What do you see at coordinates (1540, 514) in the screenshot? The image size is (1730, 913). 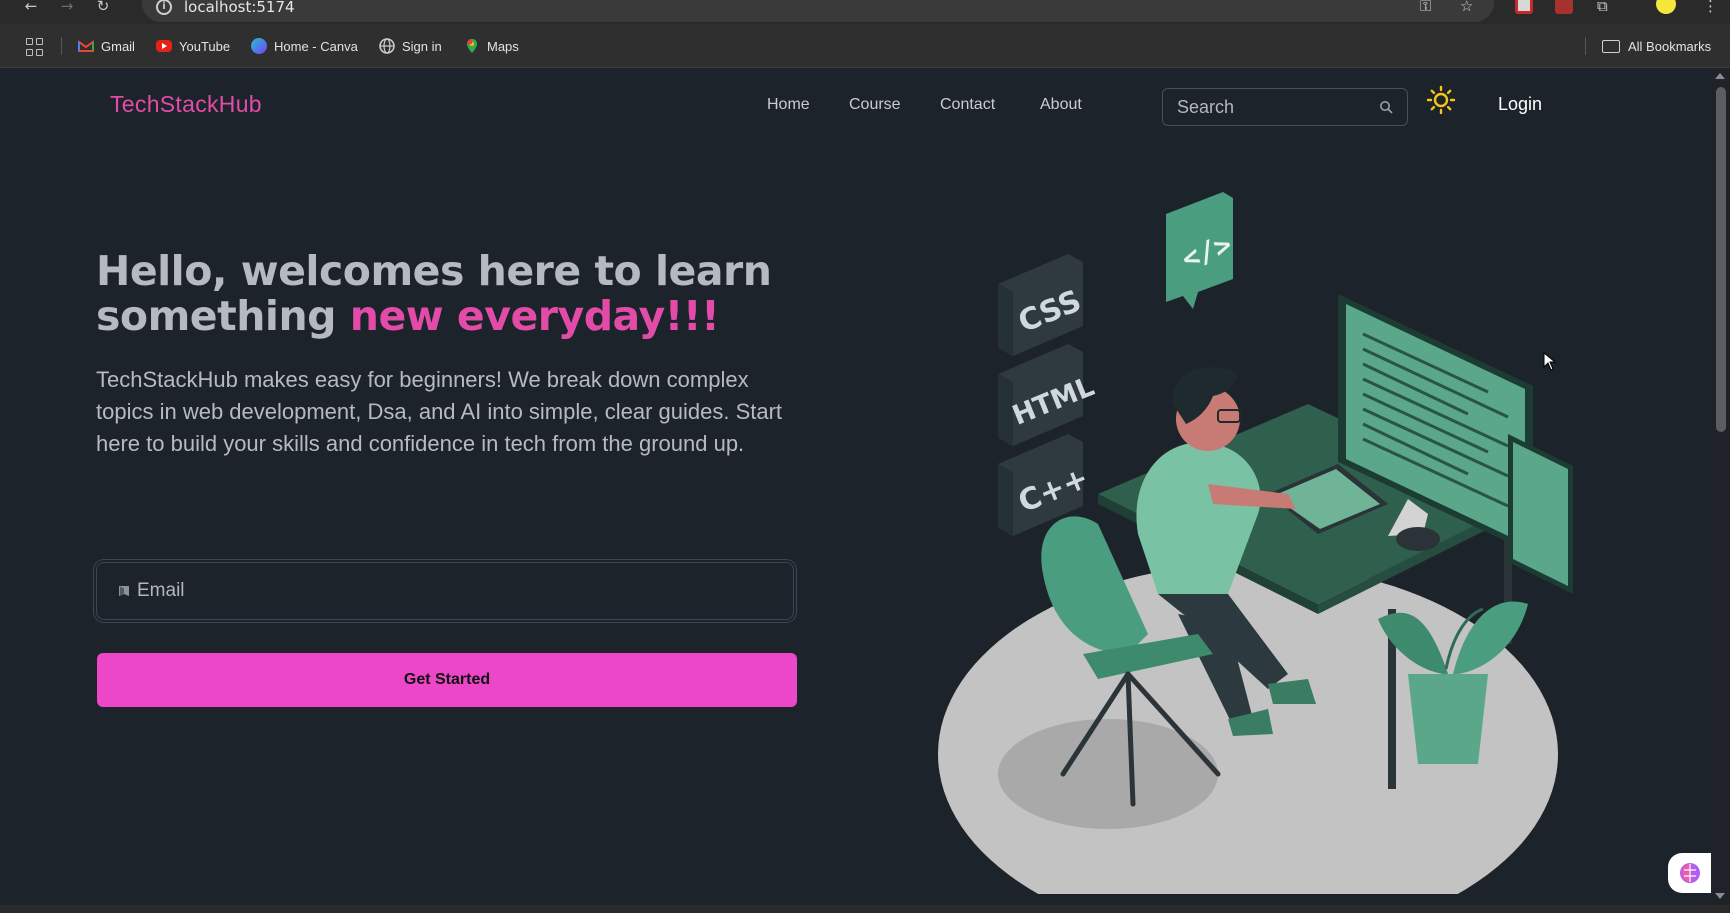 I see `side-screen` at bounding box center [1540, 514].